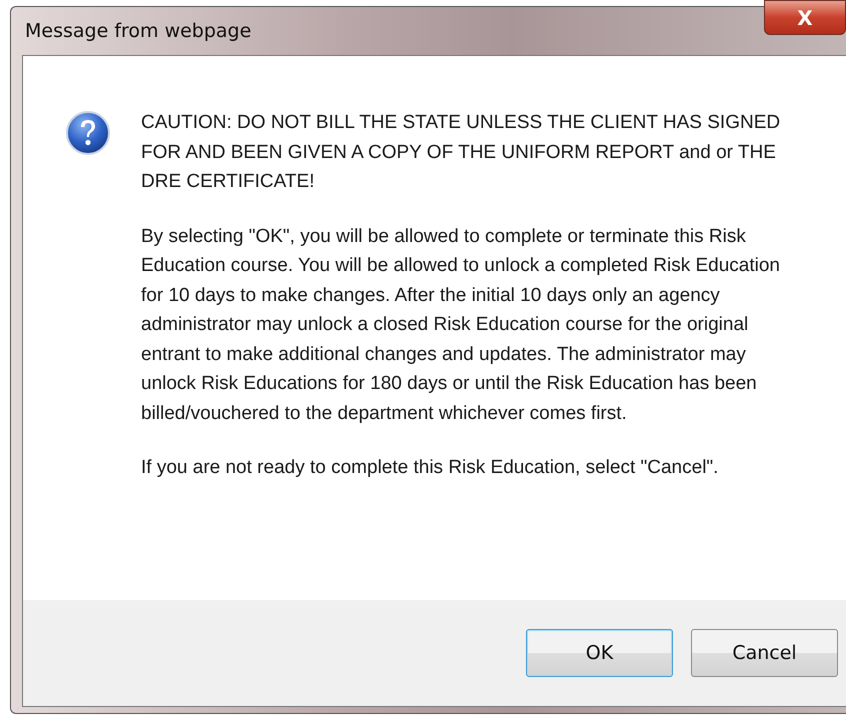  Describe the element at coordinates (764, 653) in the screenshot. I see `dialog-button: Cancel` at that location.